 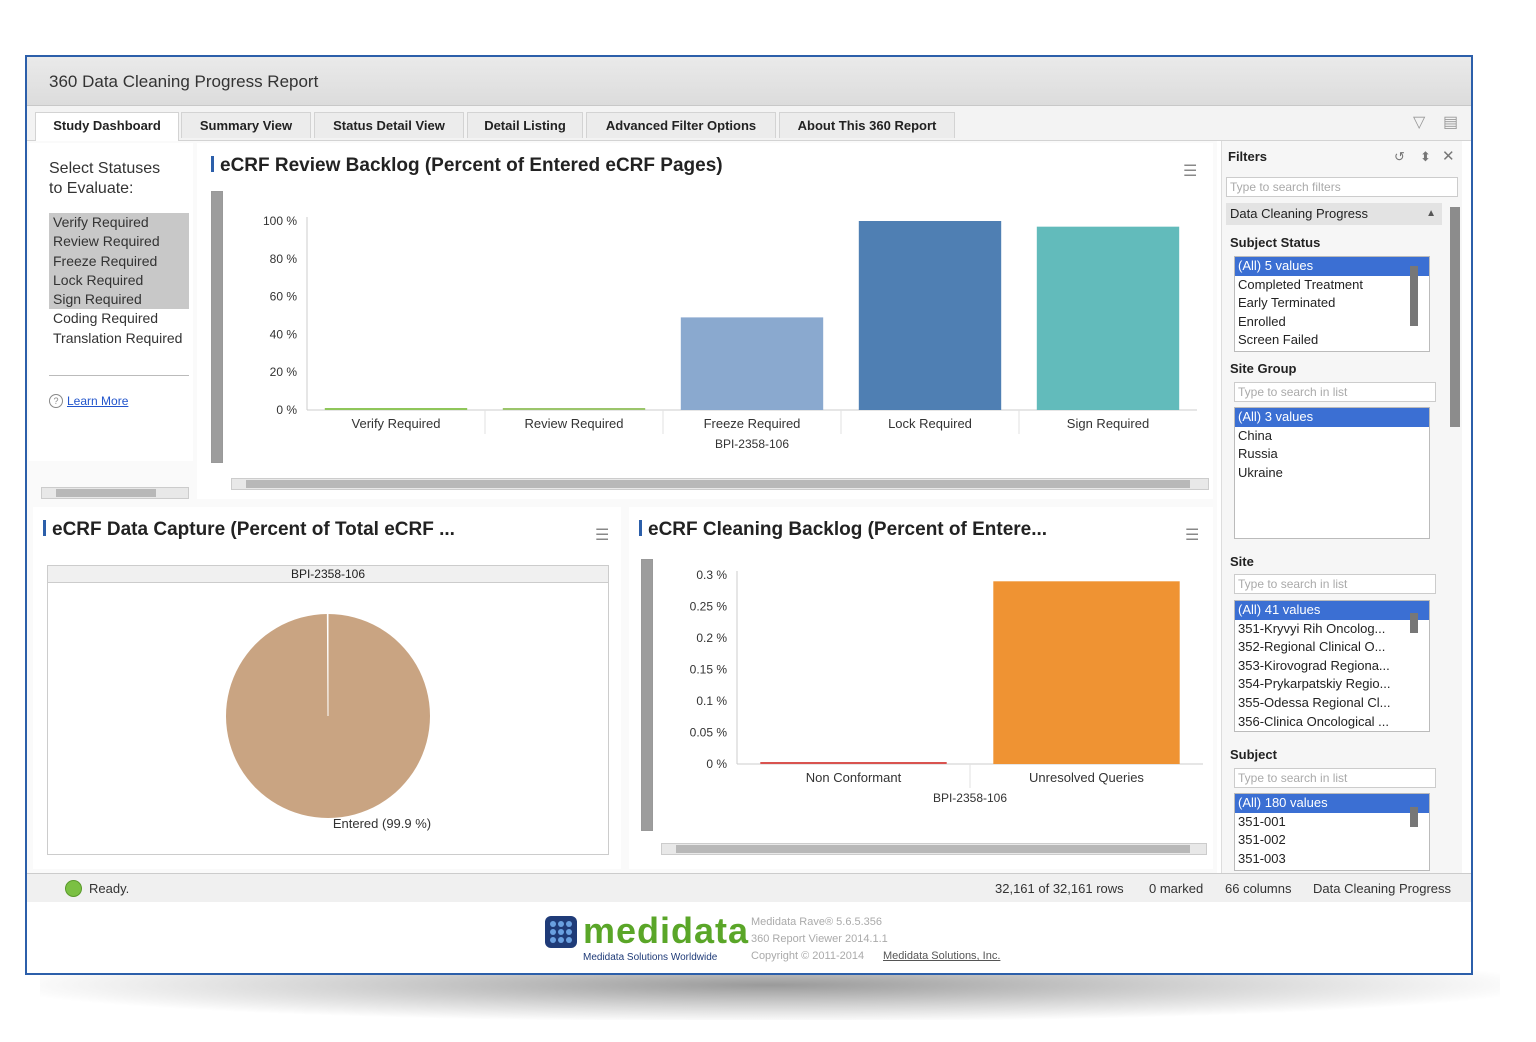 What do you see at coordinates (1332, 417) in the screenshot?
I see `filter-item: (All) 3 values` at bounding box center [1332, 417].